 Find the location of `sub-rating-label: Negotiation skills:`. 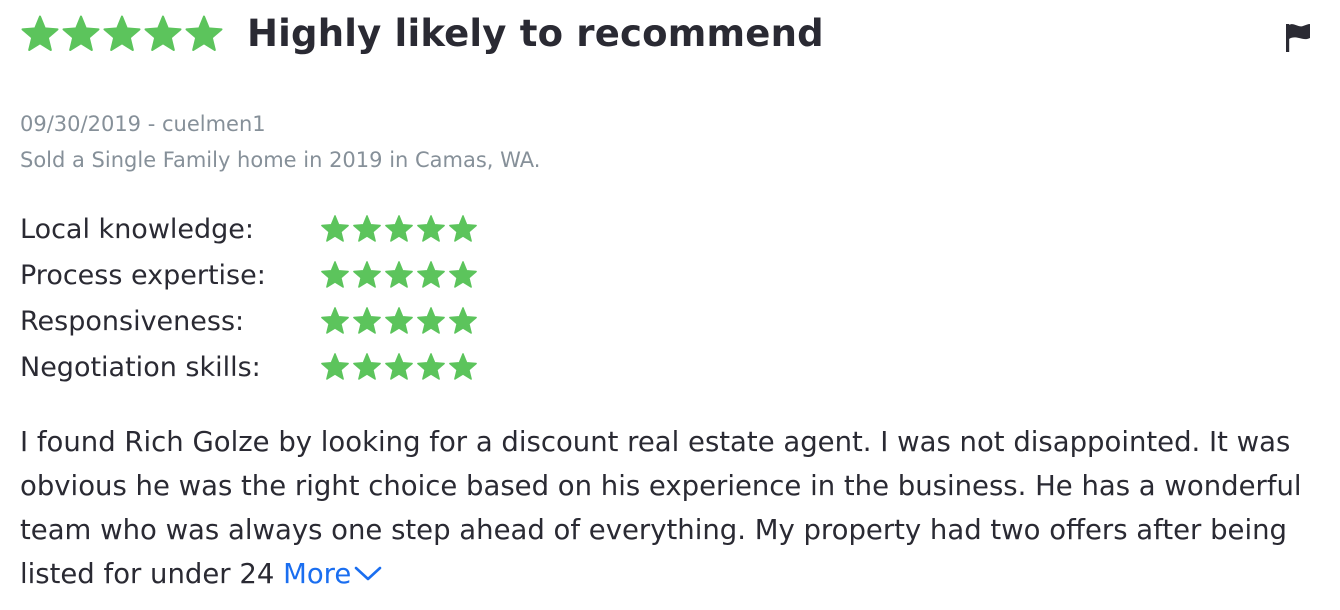

sub-rating-label: Negotiation skills: is located at coordinates (140, 367).